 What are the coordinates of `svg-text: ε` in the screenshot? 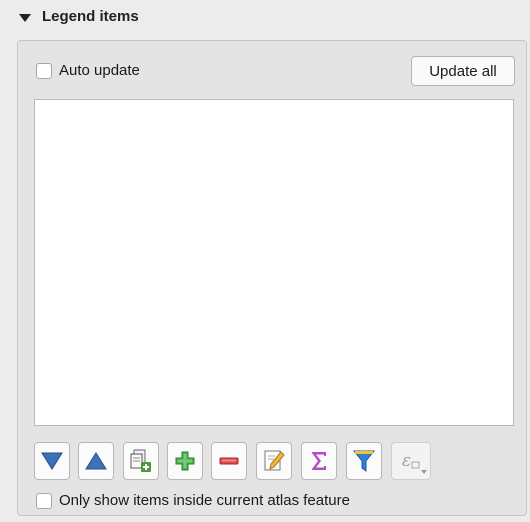 It's located at (406, 461).